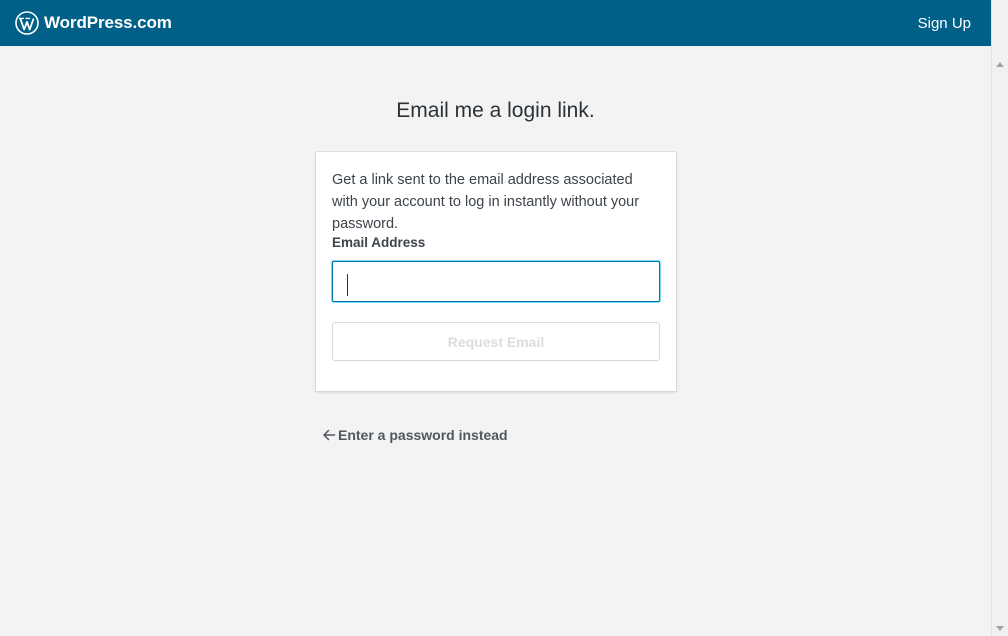 The image size is (1008, 636). I want to click on sign-up-link: Sign Up, so click(944, 23).